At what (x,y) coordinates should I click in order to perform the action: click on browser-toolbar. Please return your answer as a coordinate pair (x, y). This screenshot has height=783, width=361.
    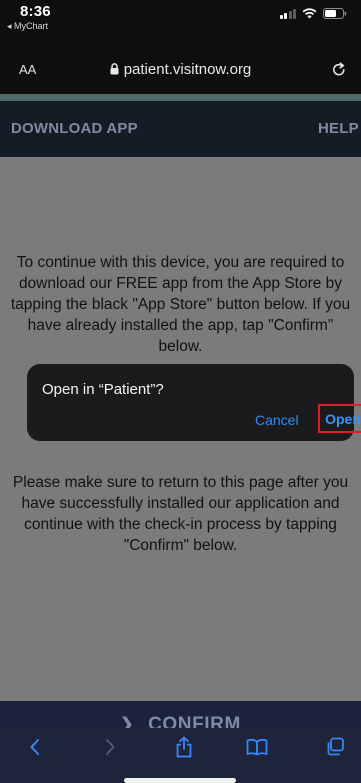
    Looking at the image, I should click on (180, 755).